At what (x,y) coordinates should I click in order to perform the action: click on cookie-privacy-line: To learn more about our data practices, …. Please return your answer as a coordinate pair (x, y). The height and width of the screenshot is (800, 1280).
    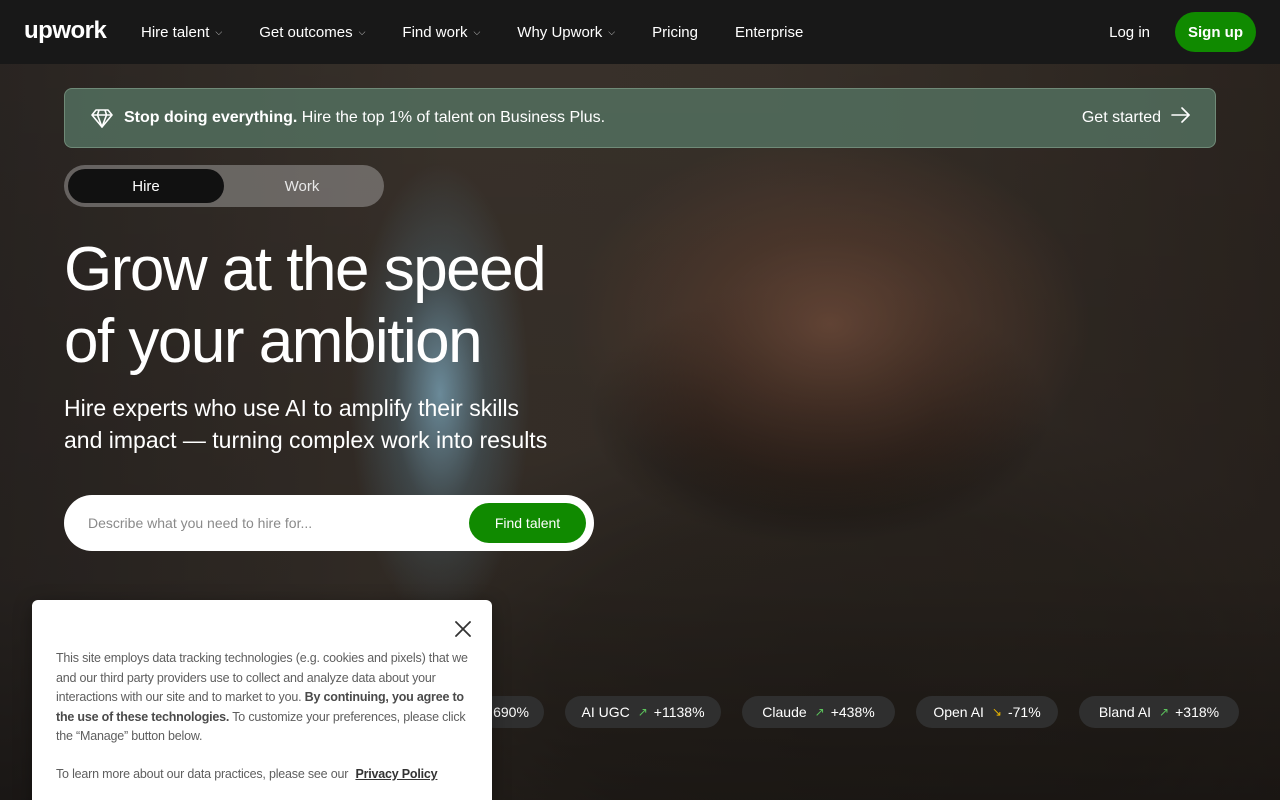
    Looking at the image, I should click on (247, 774).